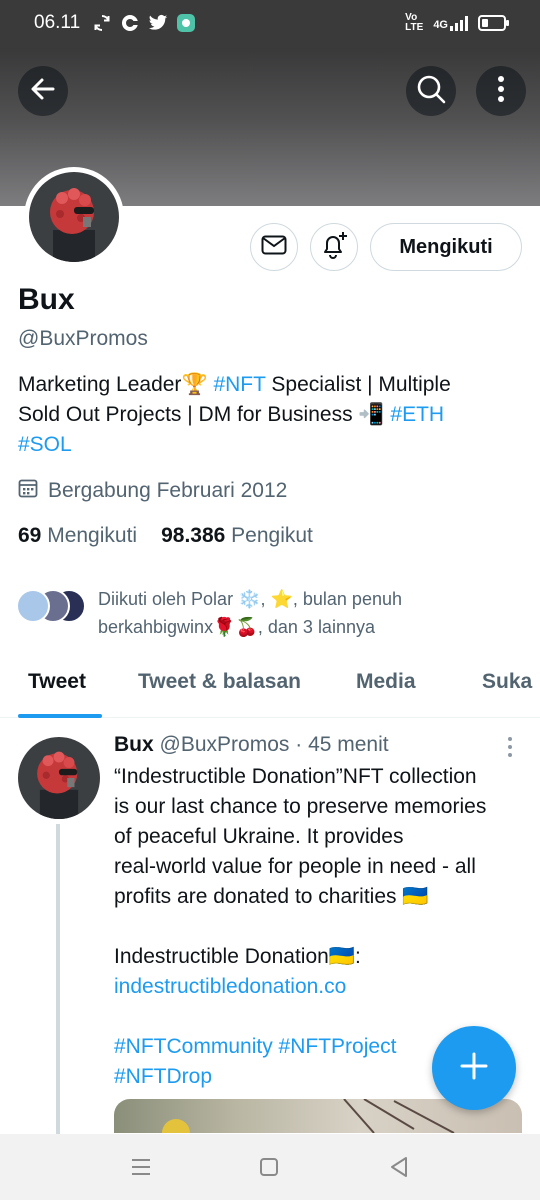 The width and height of the screenshot is (540, 1200). I want to click on search-icon, so click(431, 91).